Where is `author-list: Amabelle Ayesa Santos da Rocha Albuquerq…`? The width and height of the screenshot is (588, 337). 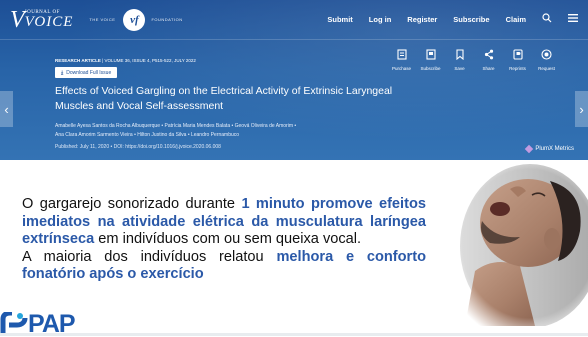 author-list: Amabelle Ayesa Santos da Rocha Albuquerq… is located at coordinates (235, 131).